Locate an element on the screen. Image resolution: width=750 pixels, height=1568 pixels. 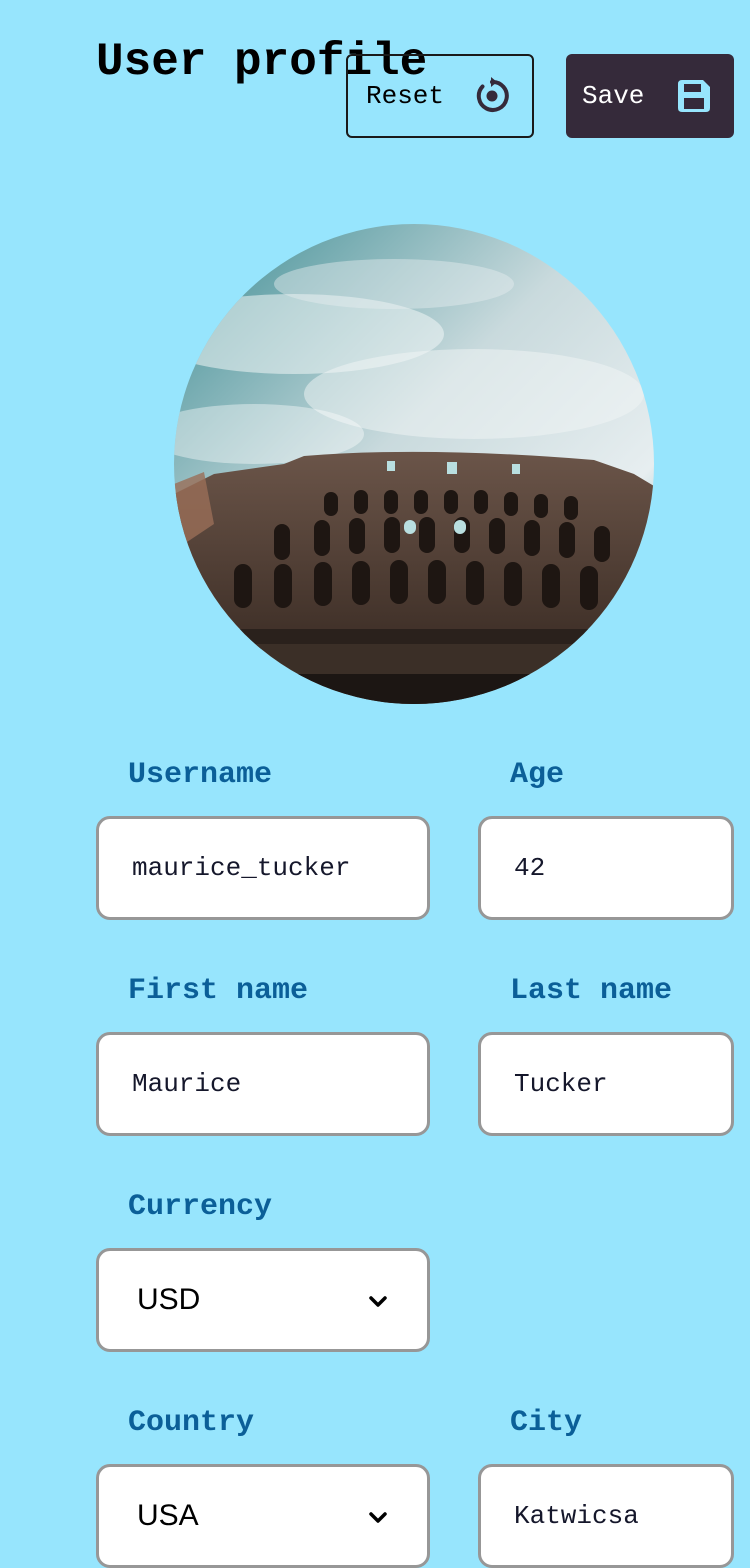
last-name-label: Last name is located at coordinates (591, 991).